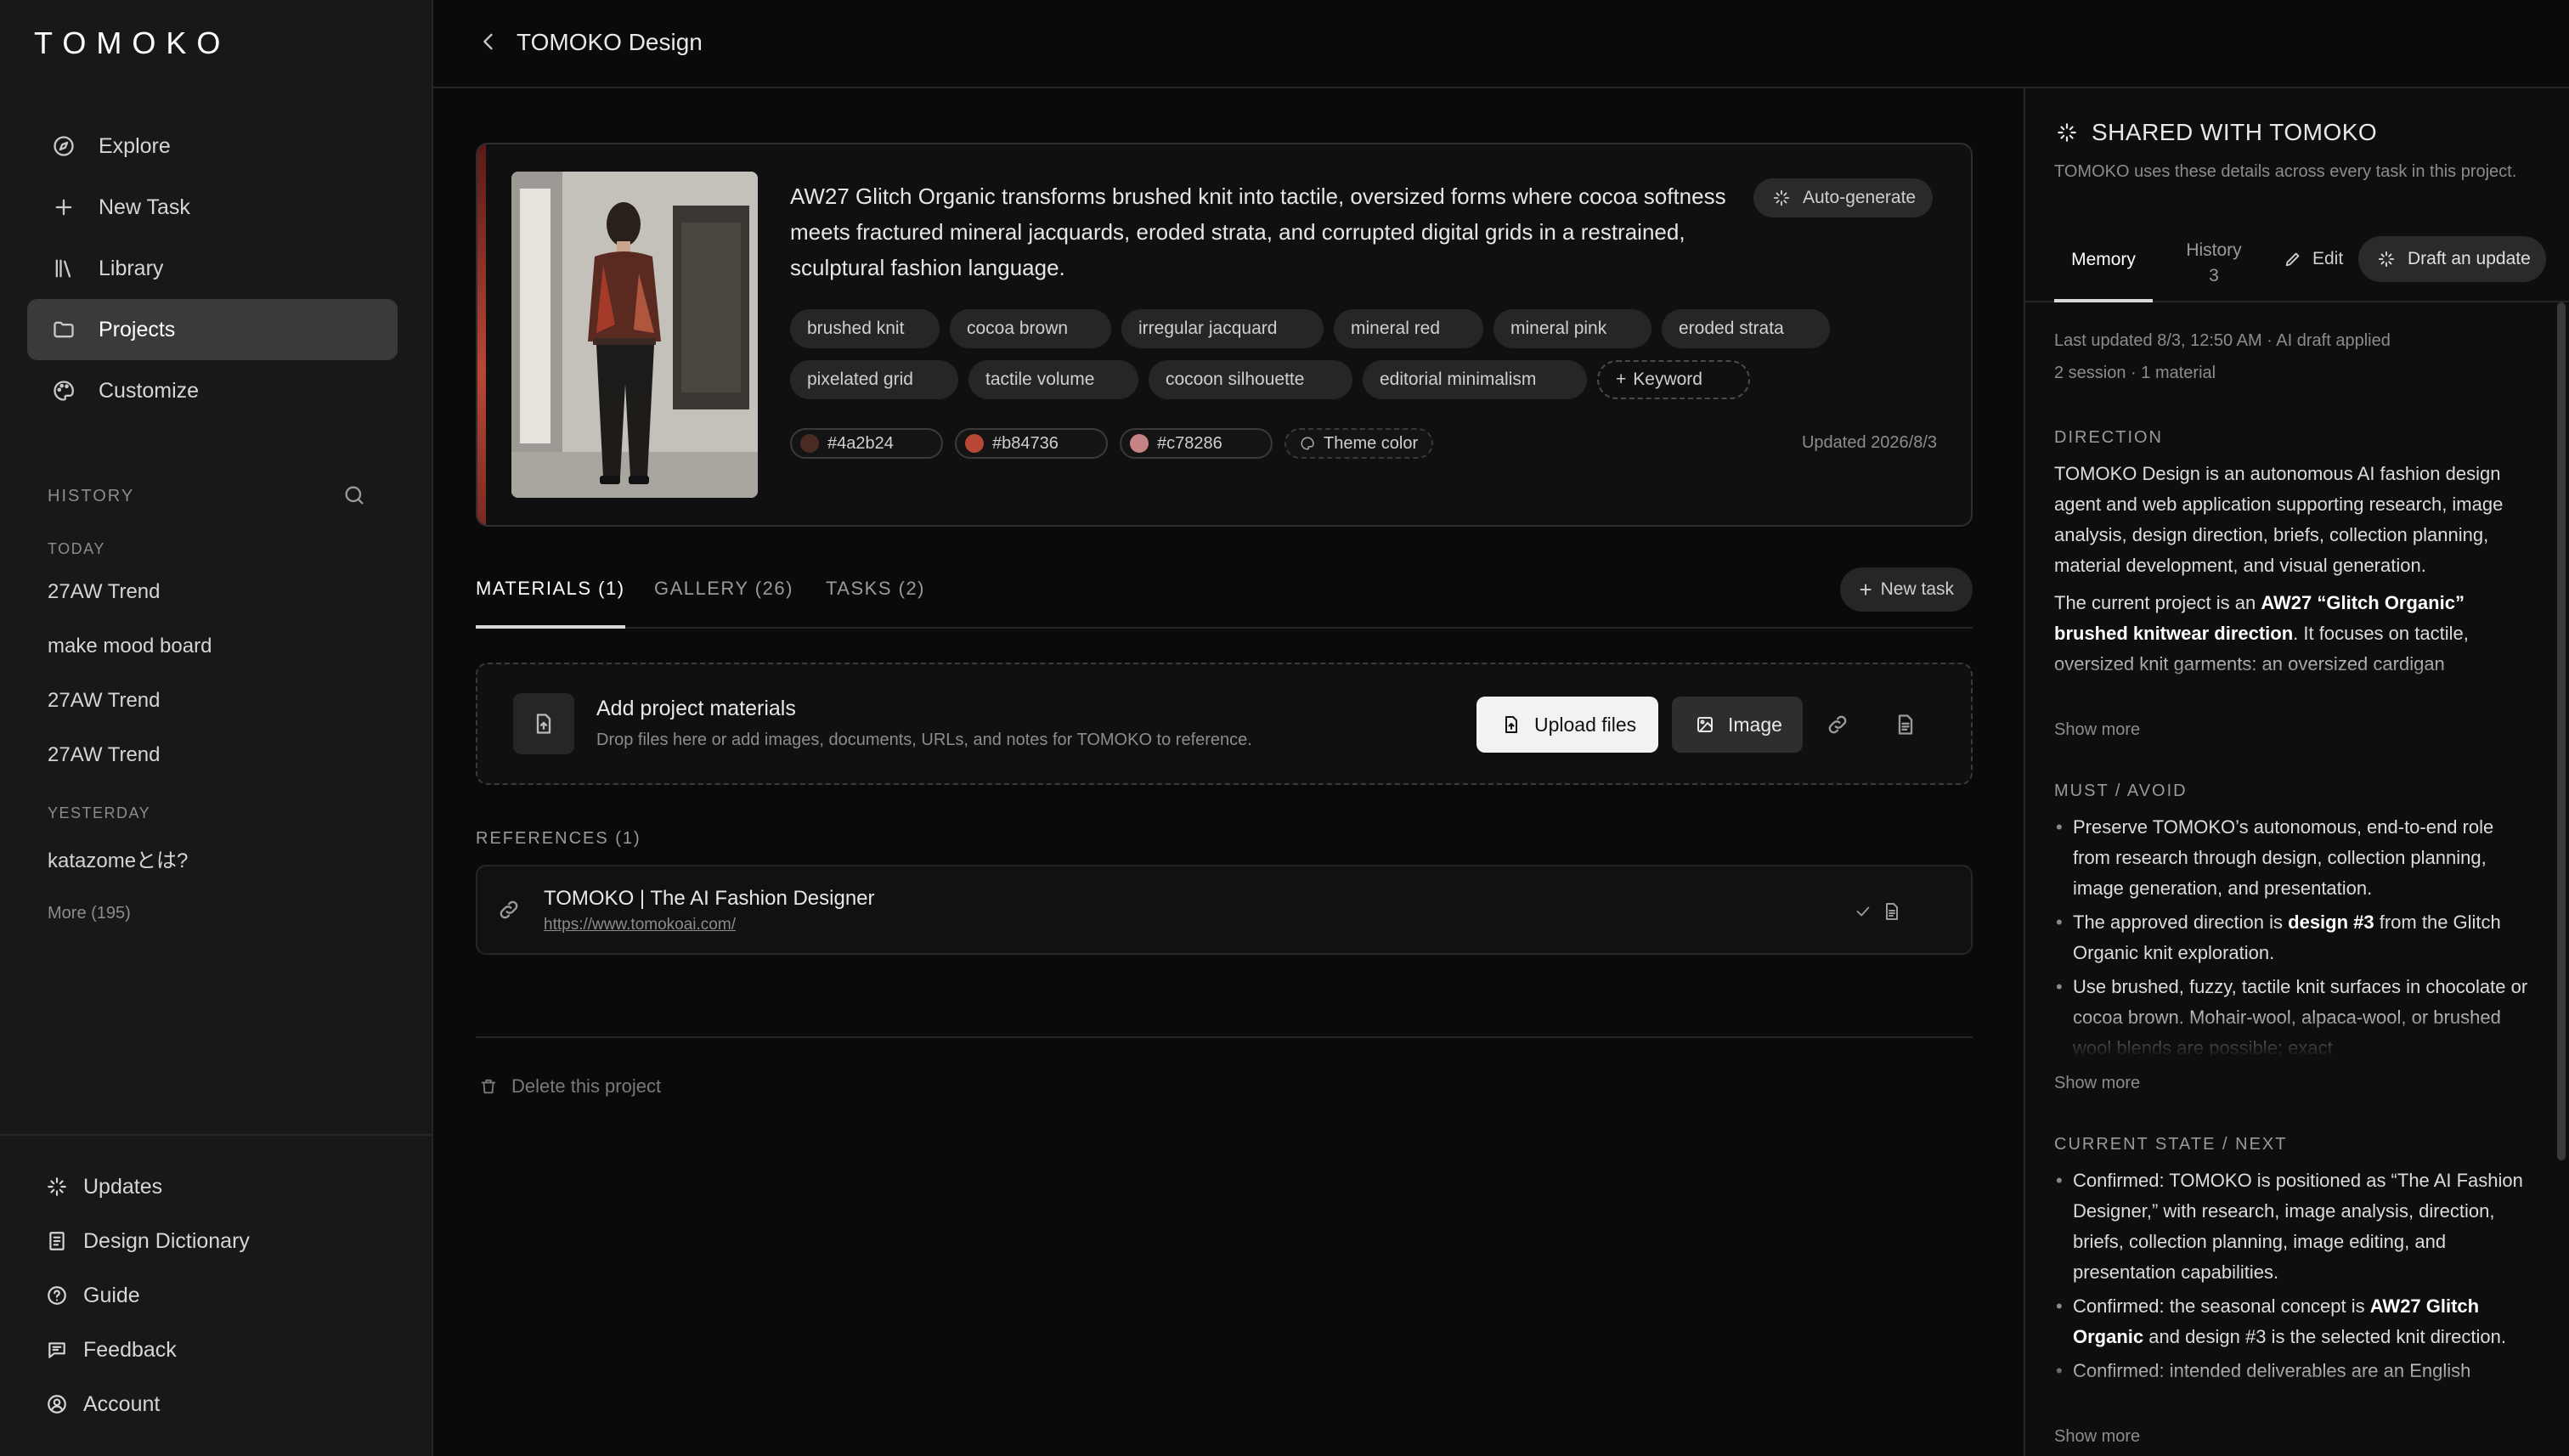  What do you see at coordinates (355, 496) in the screenshot?
I see `search-icon` at bounding box center [355, 496].